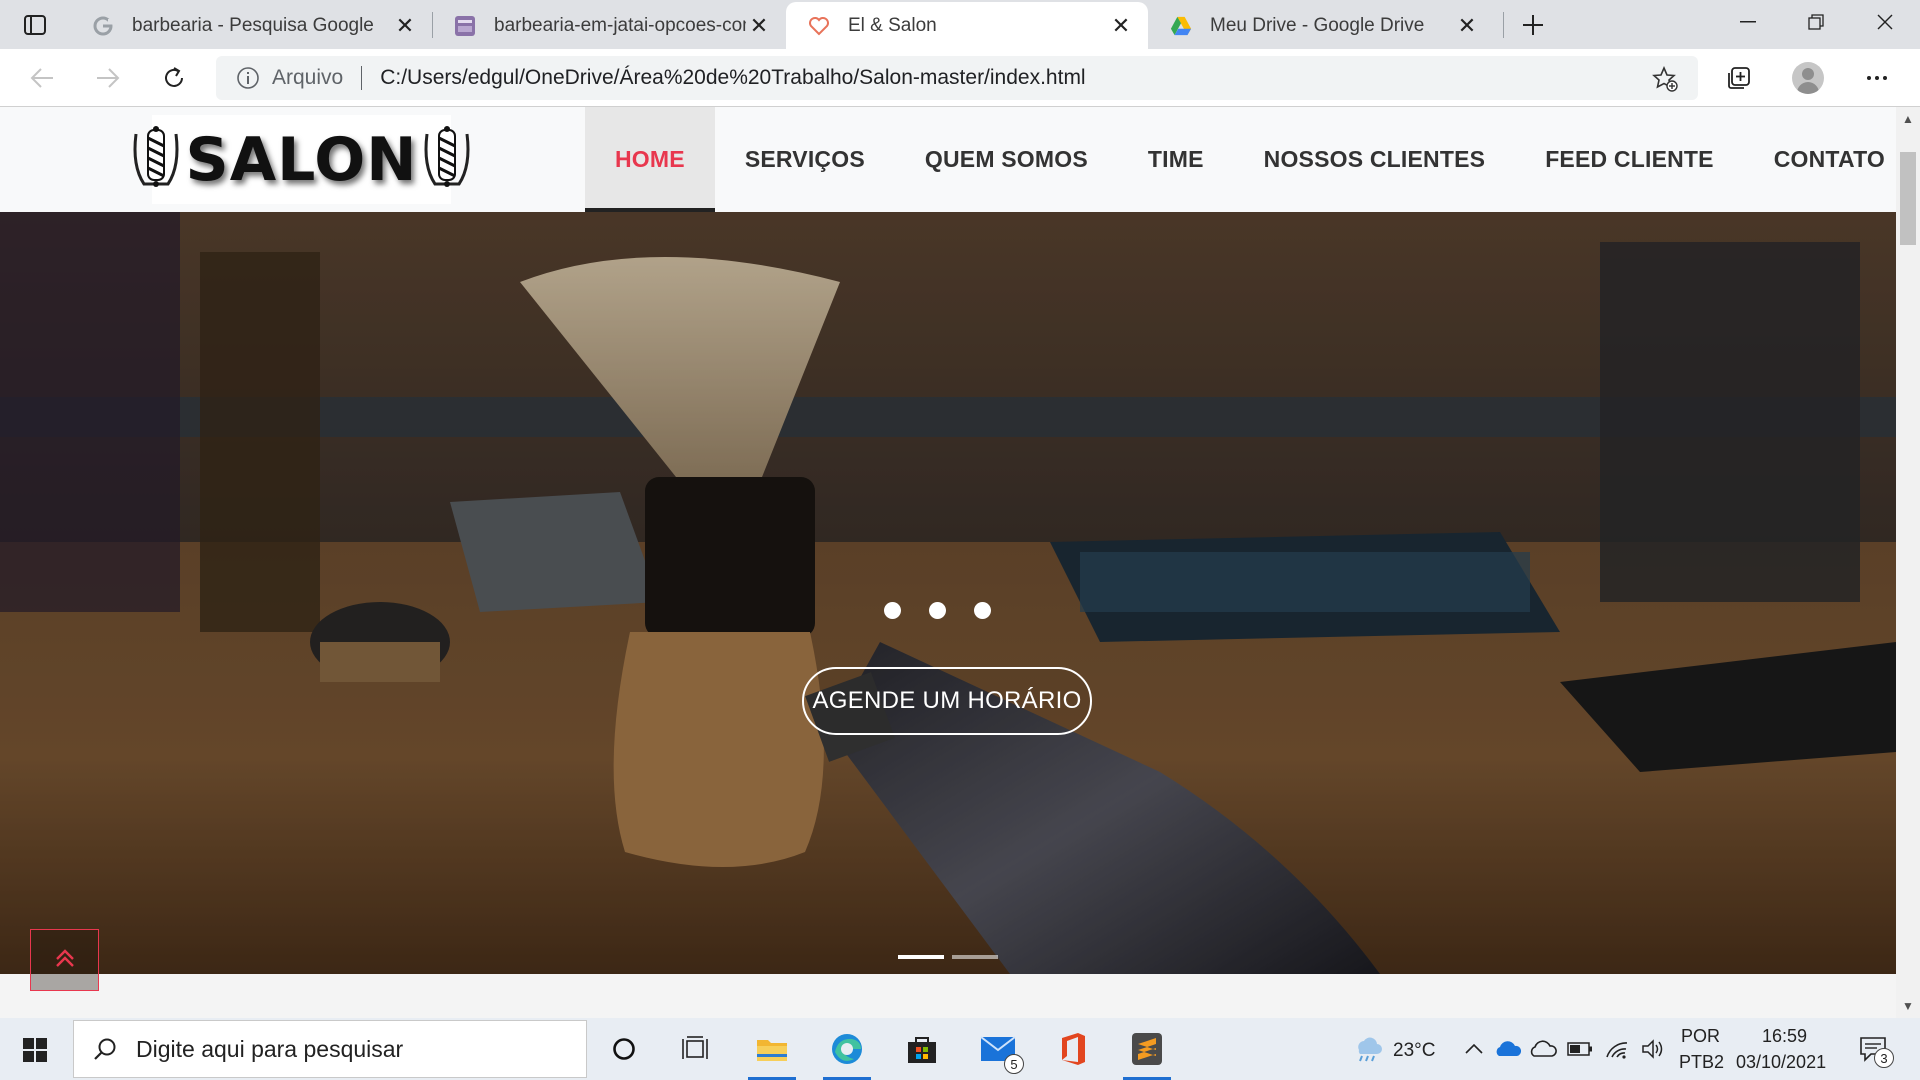 The width and height of the screenshot is (1920, 1080). I want to click on tab-title: barbearia - Pesquisa Google, so click(253, 25).